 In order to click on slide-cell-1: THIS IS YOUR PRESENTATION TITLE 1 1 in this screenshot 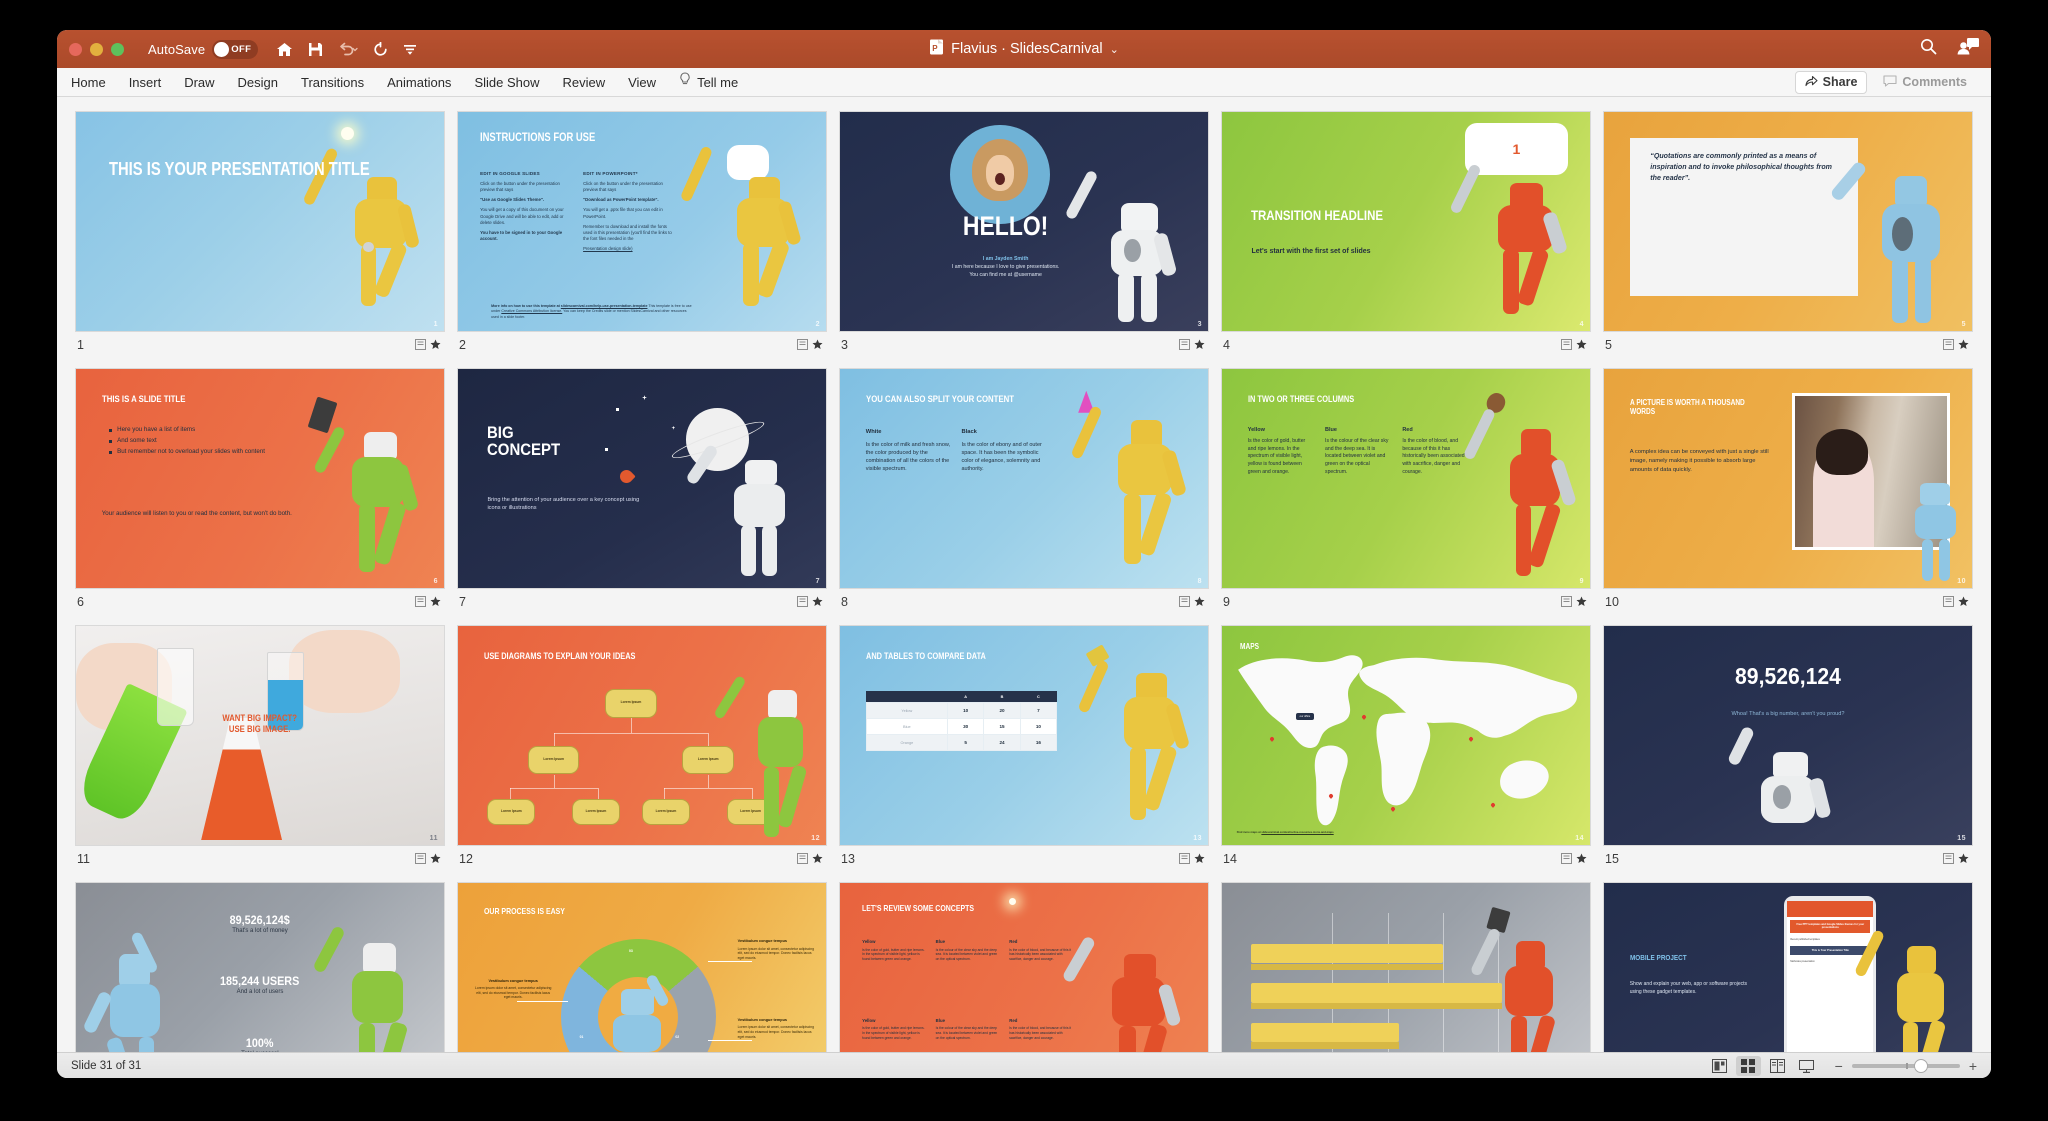, I will do `click(260, 234)`.